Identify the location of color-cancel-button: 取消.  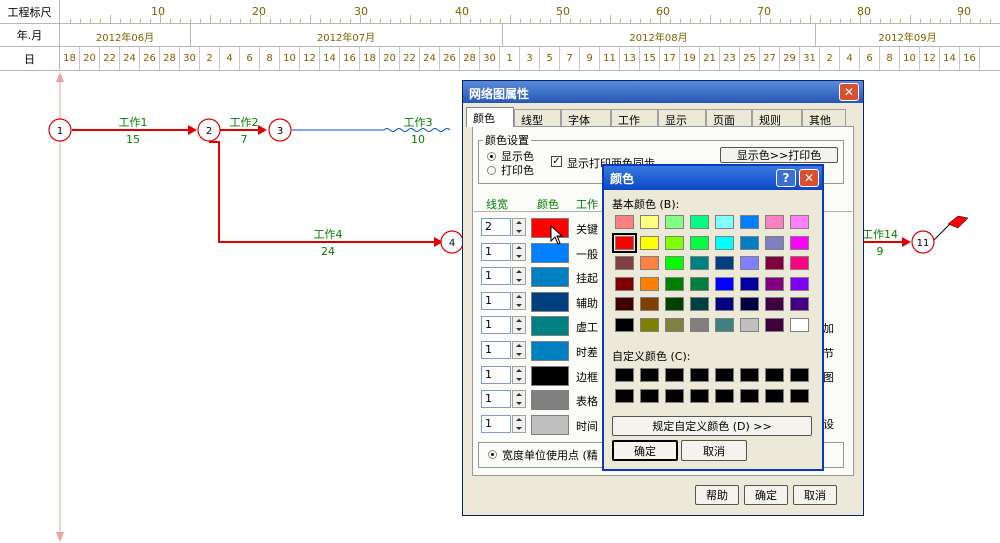
(714, 450).